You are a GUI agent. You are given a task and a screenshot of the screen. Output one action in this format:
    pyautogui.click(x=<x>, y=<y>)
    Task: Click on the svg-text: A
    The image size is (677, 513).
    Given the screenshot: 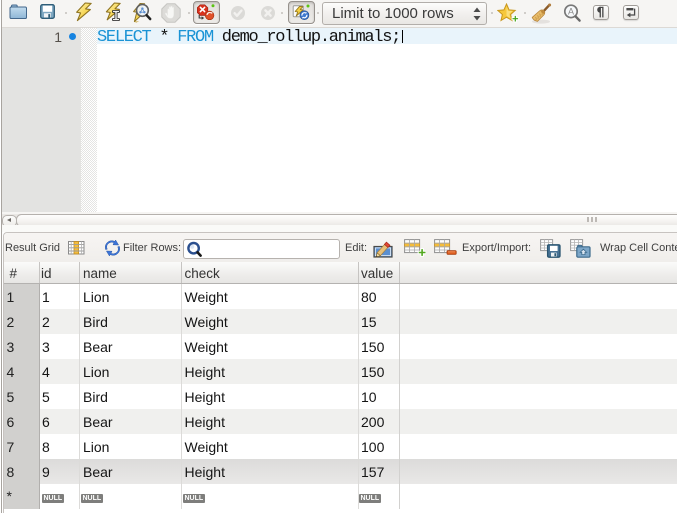 What is the action you would take?
    pyautogui.click(x=571, y=12)
    